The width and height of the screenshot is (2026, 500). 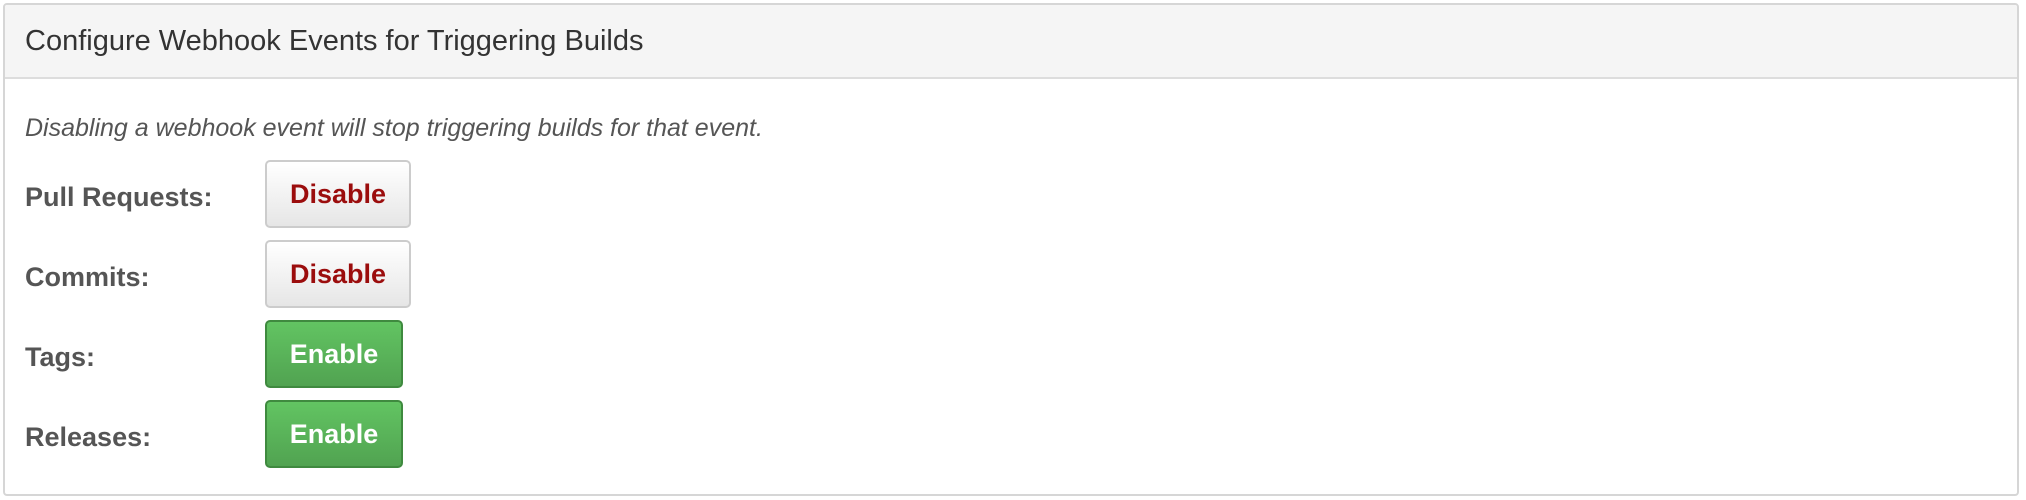 What do you see at coordinates (338, 274) in the screenshot?
I see `commits-disable-button: Disable` at bounding box center [338, 274].